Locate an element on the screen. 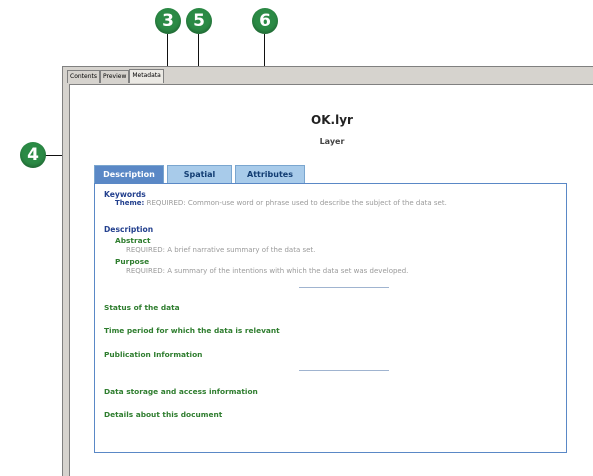 Image resolution: width=593 pixels, height=476 pixels. status-link: Status of the data is located at coordinates (142, 307).